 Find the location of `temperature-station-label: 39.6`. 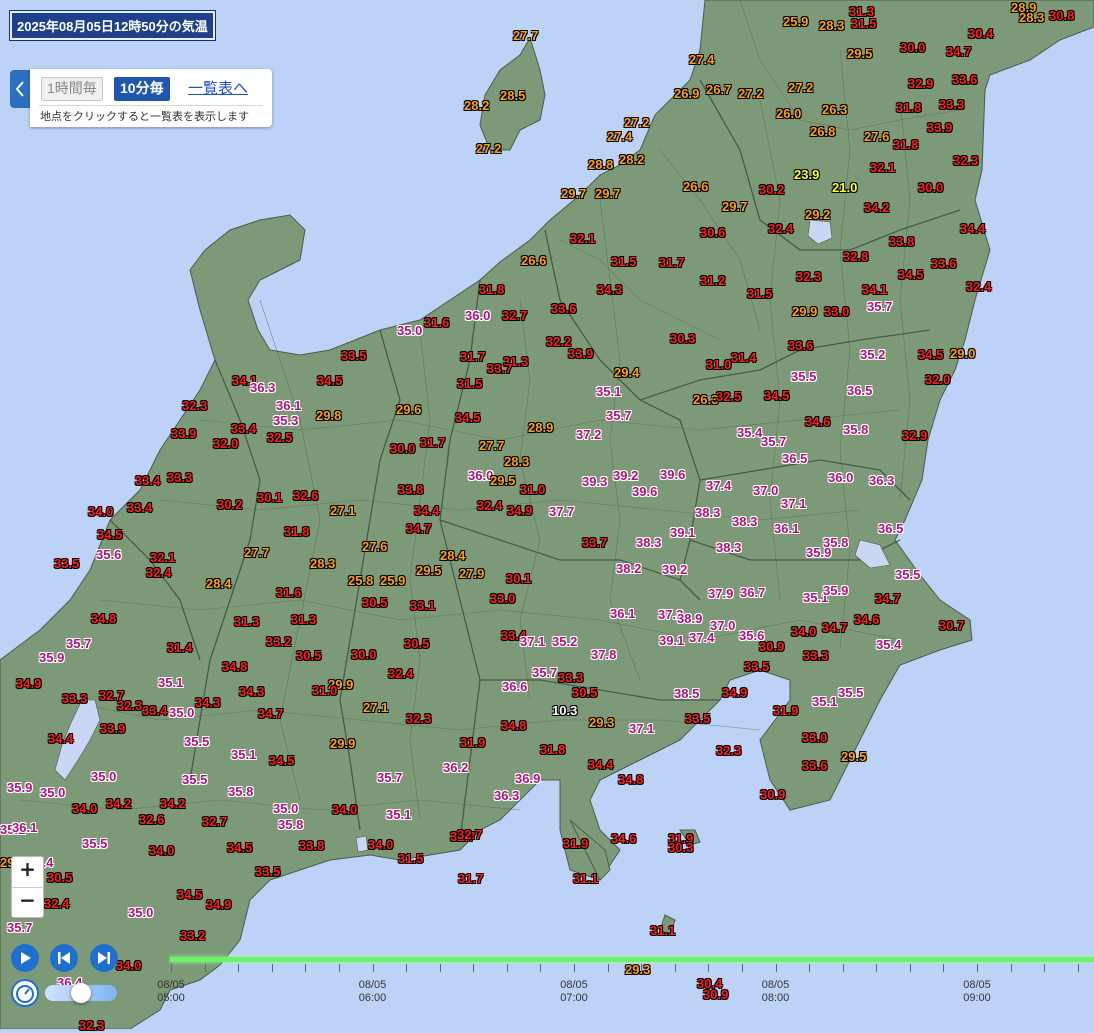

temperature-station-label: 39.6 is located at coordinates (644, 491).